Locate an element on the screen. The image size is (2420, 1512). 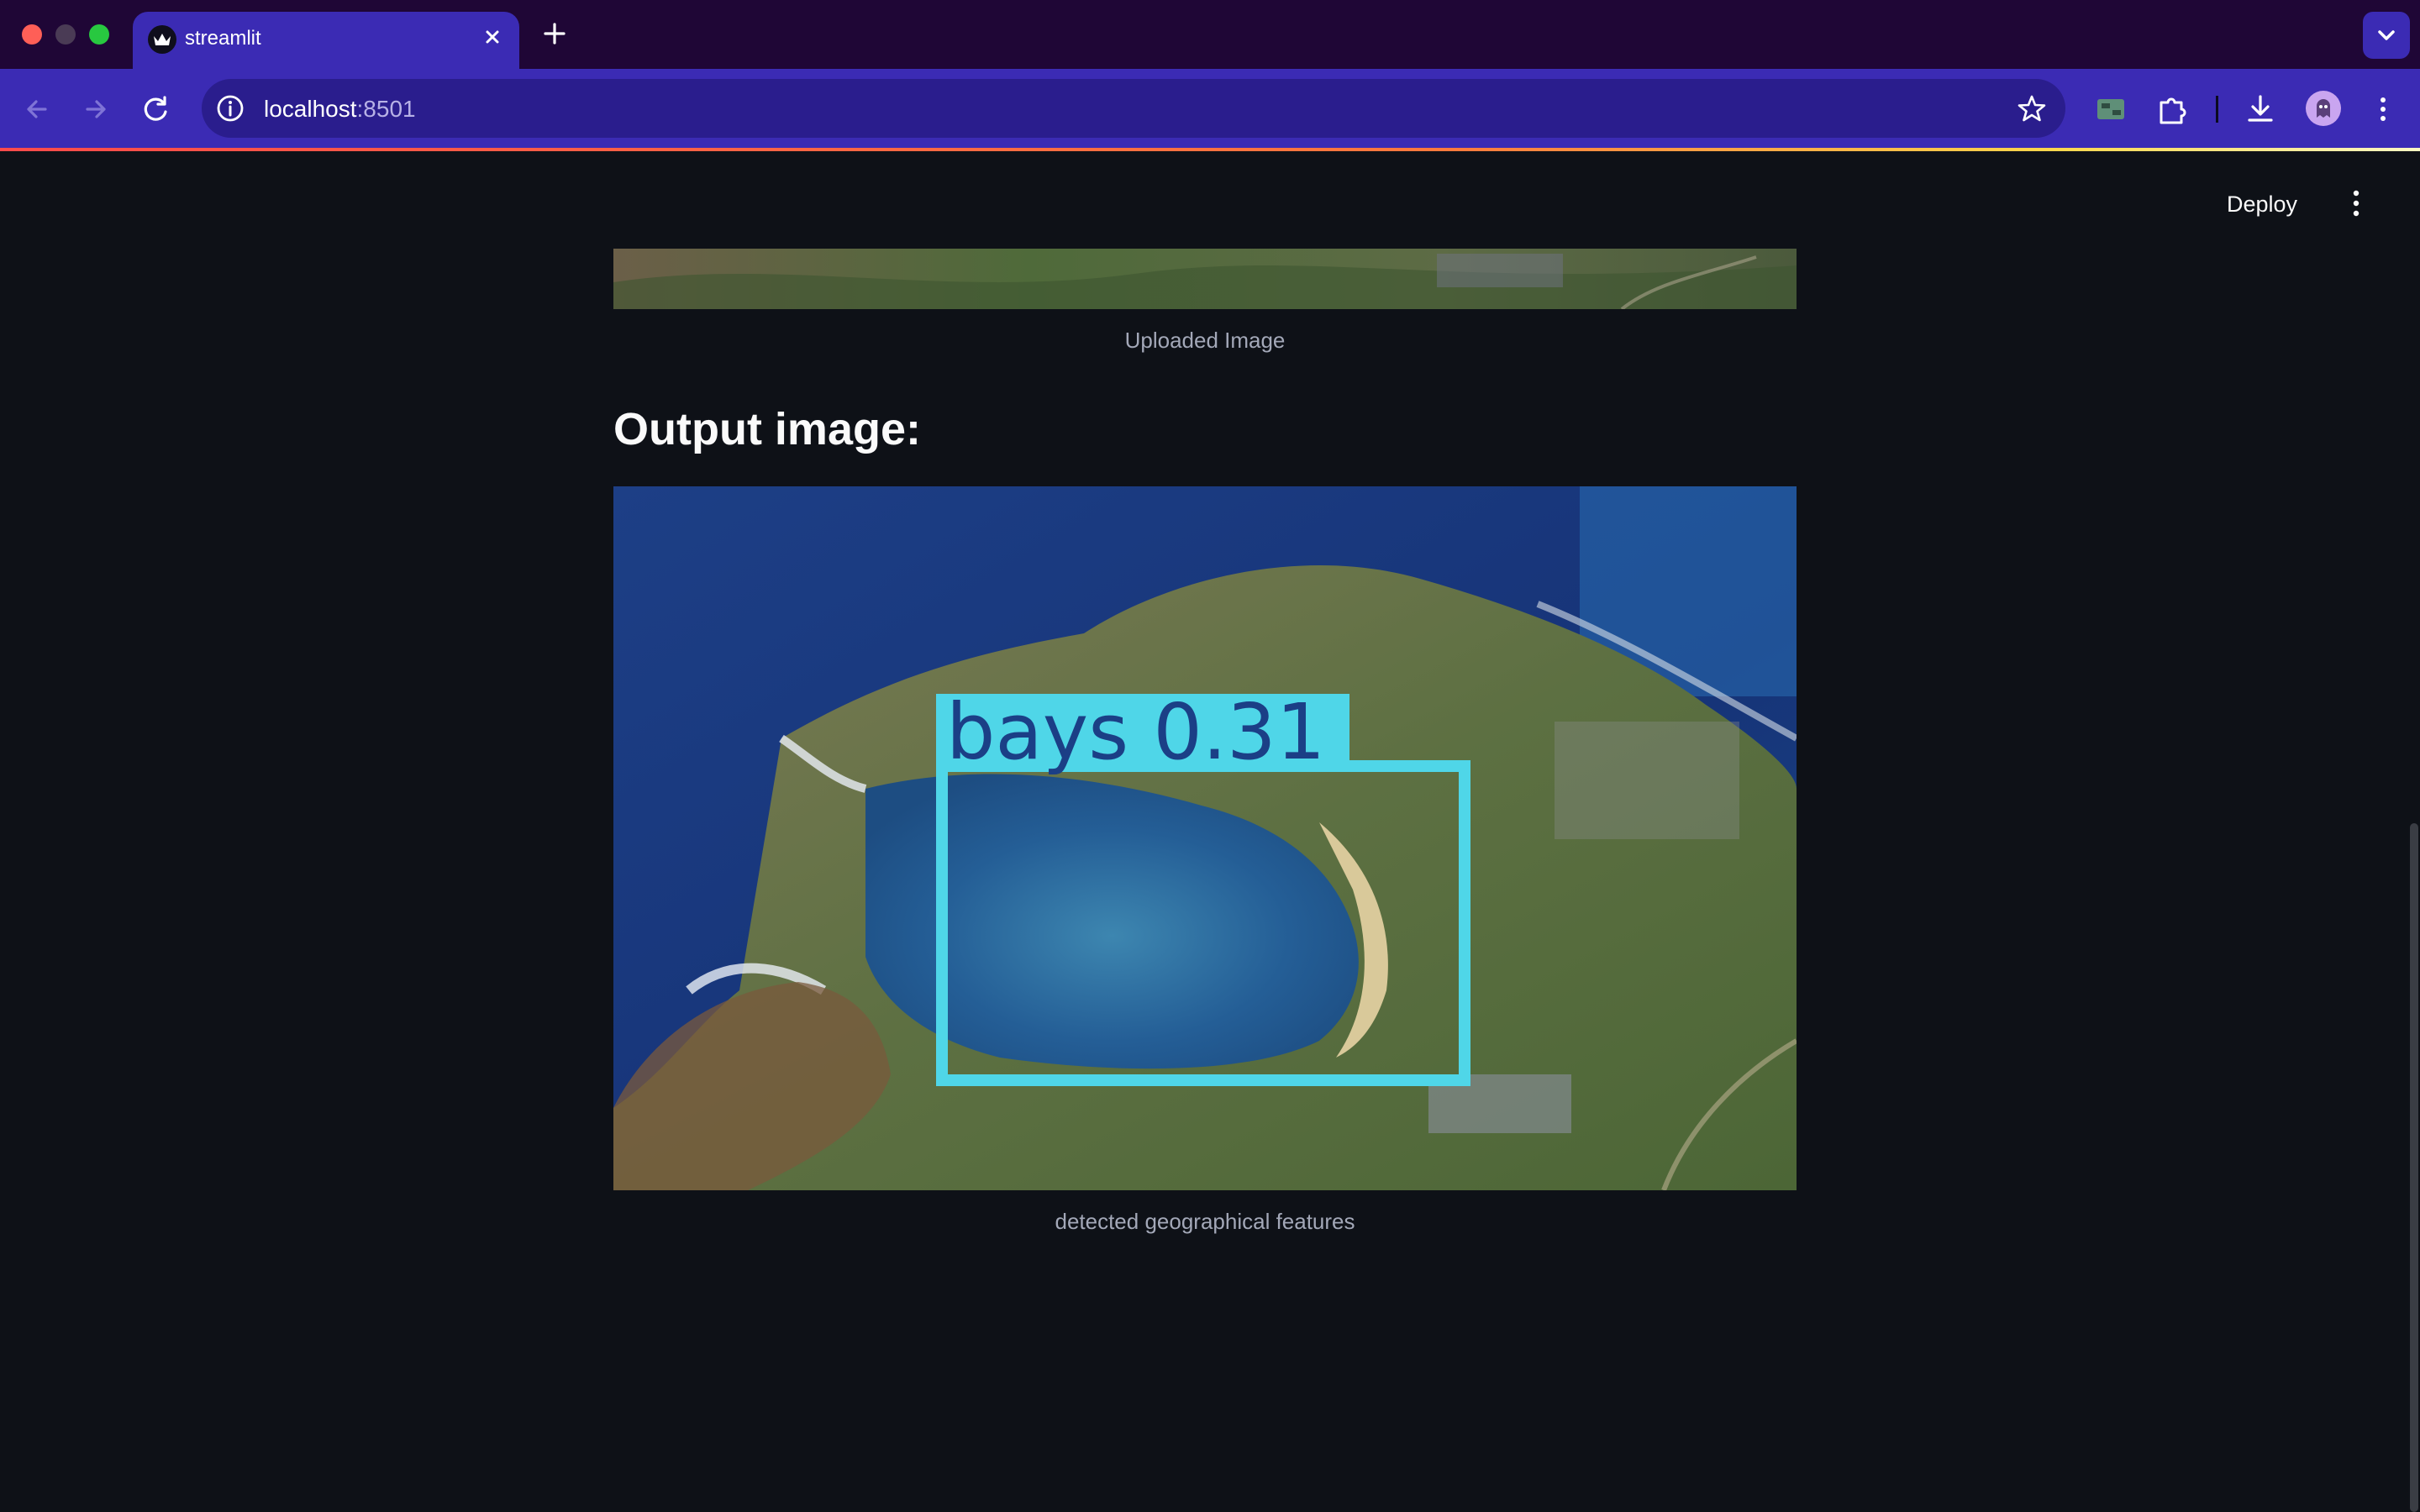
uploaded-image-caption: Uploaded Image is located at coordinates (1205, 340).